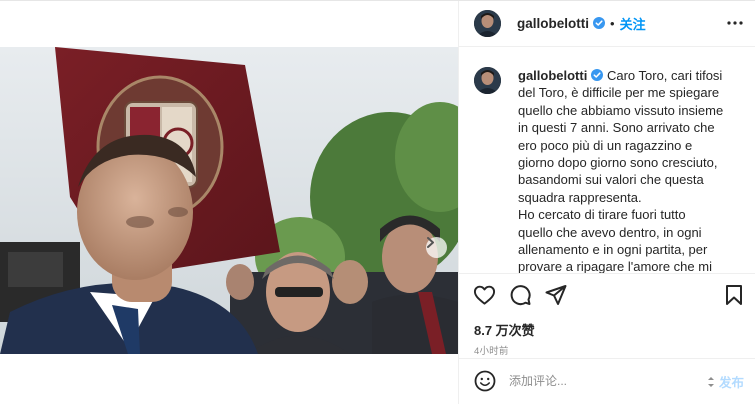  I want to click on caption-text-line: ero poco più di un ragazzino e, so click(605, 145).